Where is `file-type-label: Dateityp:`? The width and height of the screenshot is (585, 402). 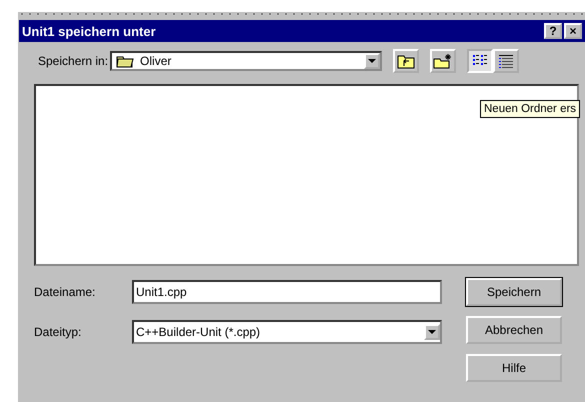
file-type-label: Dateityp: is located at coordinates (58, 332).